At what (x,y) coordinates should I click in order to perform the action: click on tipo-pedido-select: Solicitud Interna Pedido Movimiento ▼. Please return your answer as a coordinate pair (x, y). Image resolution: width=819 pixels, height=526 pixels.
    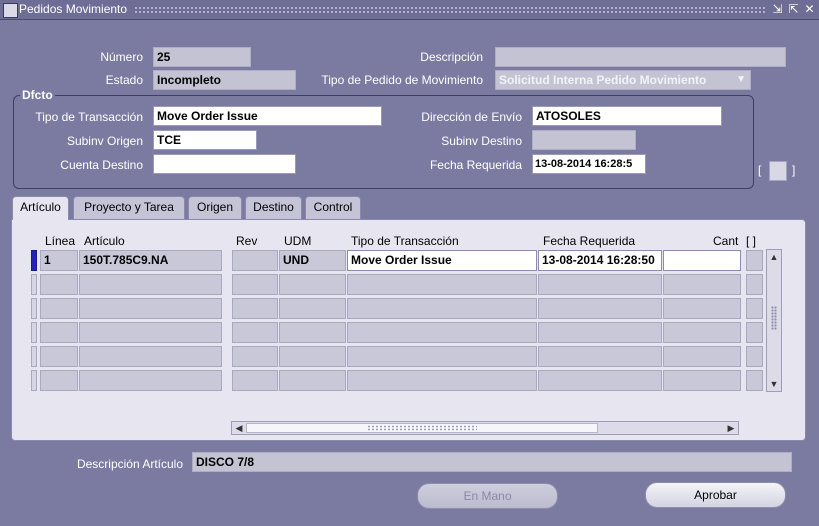
    Looking at the image, I should click on (623, 80).